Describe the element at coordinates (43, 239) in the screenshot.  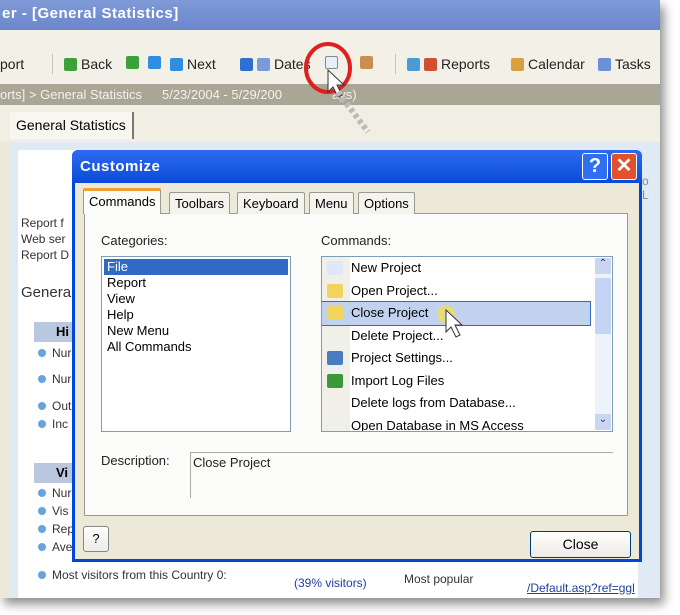
I see `report-line: Web ser` at that location.